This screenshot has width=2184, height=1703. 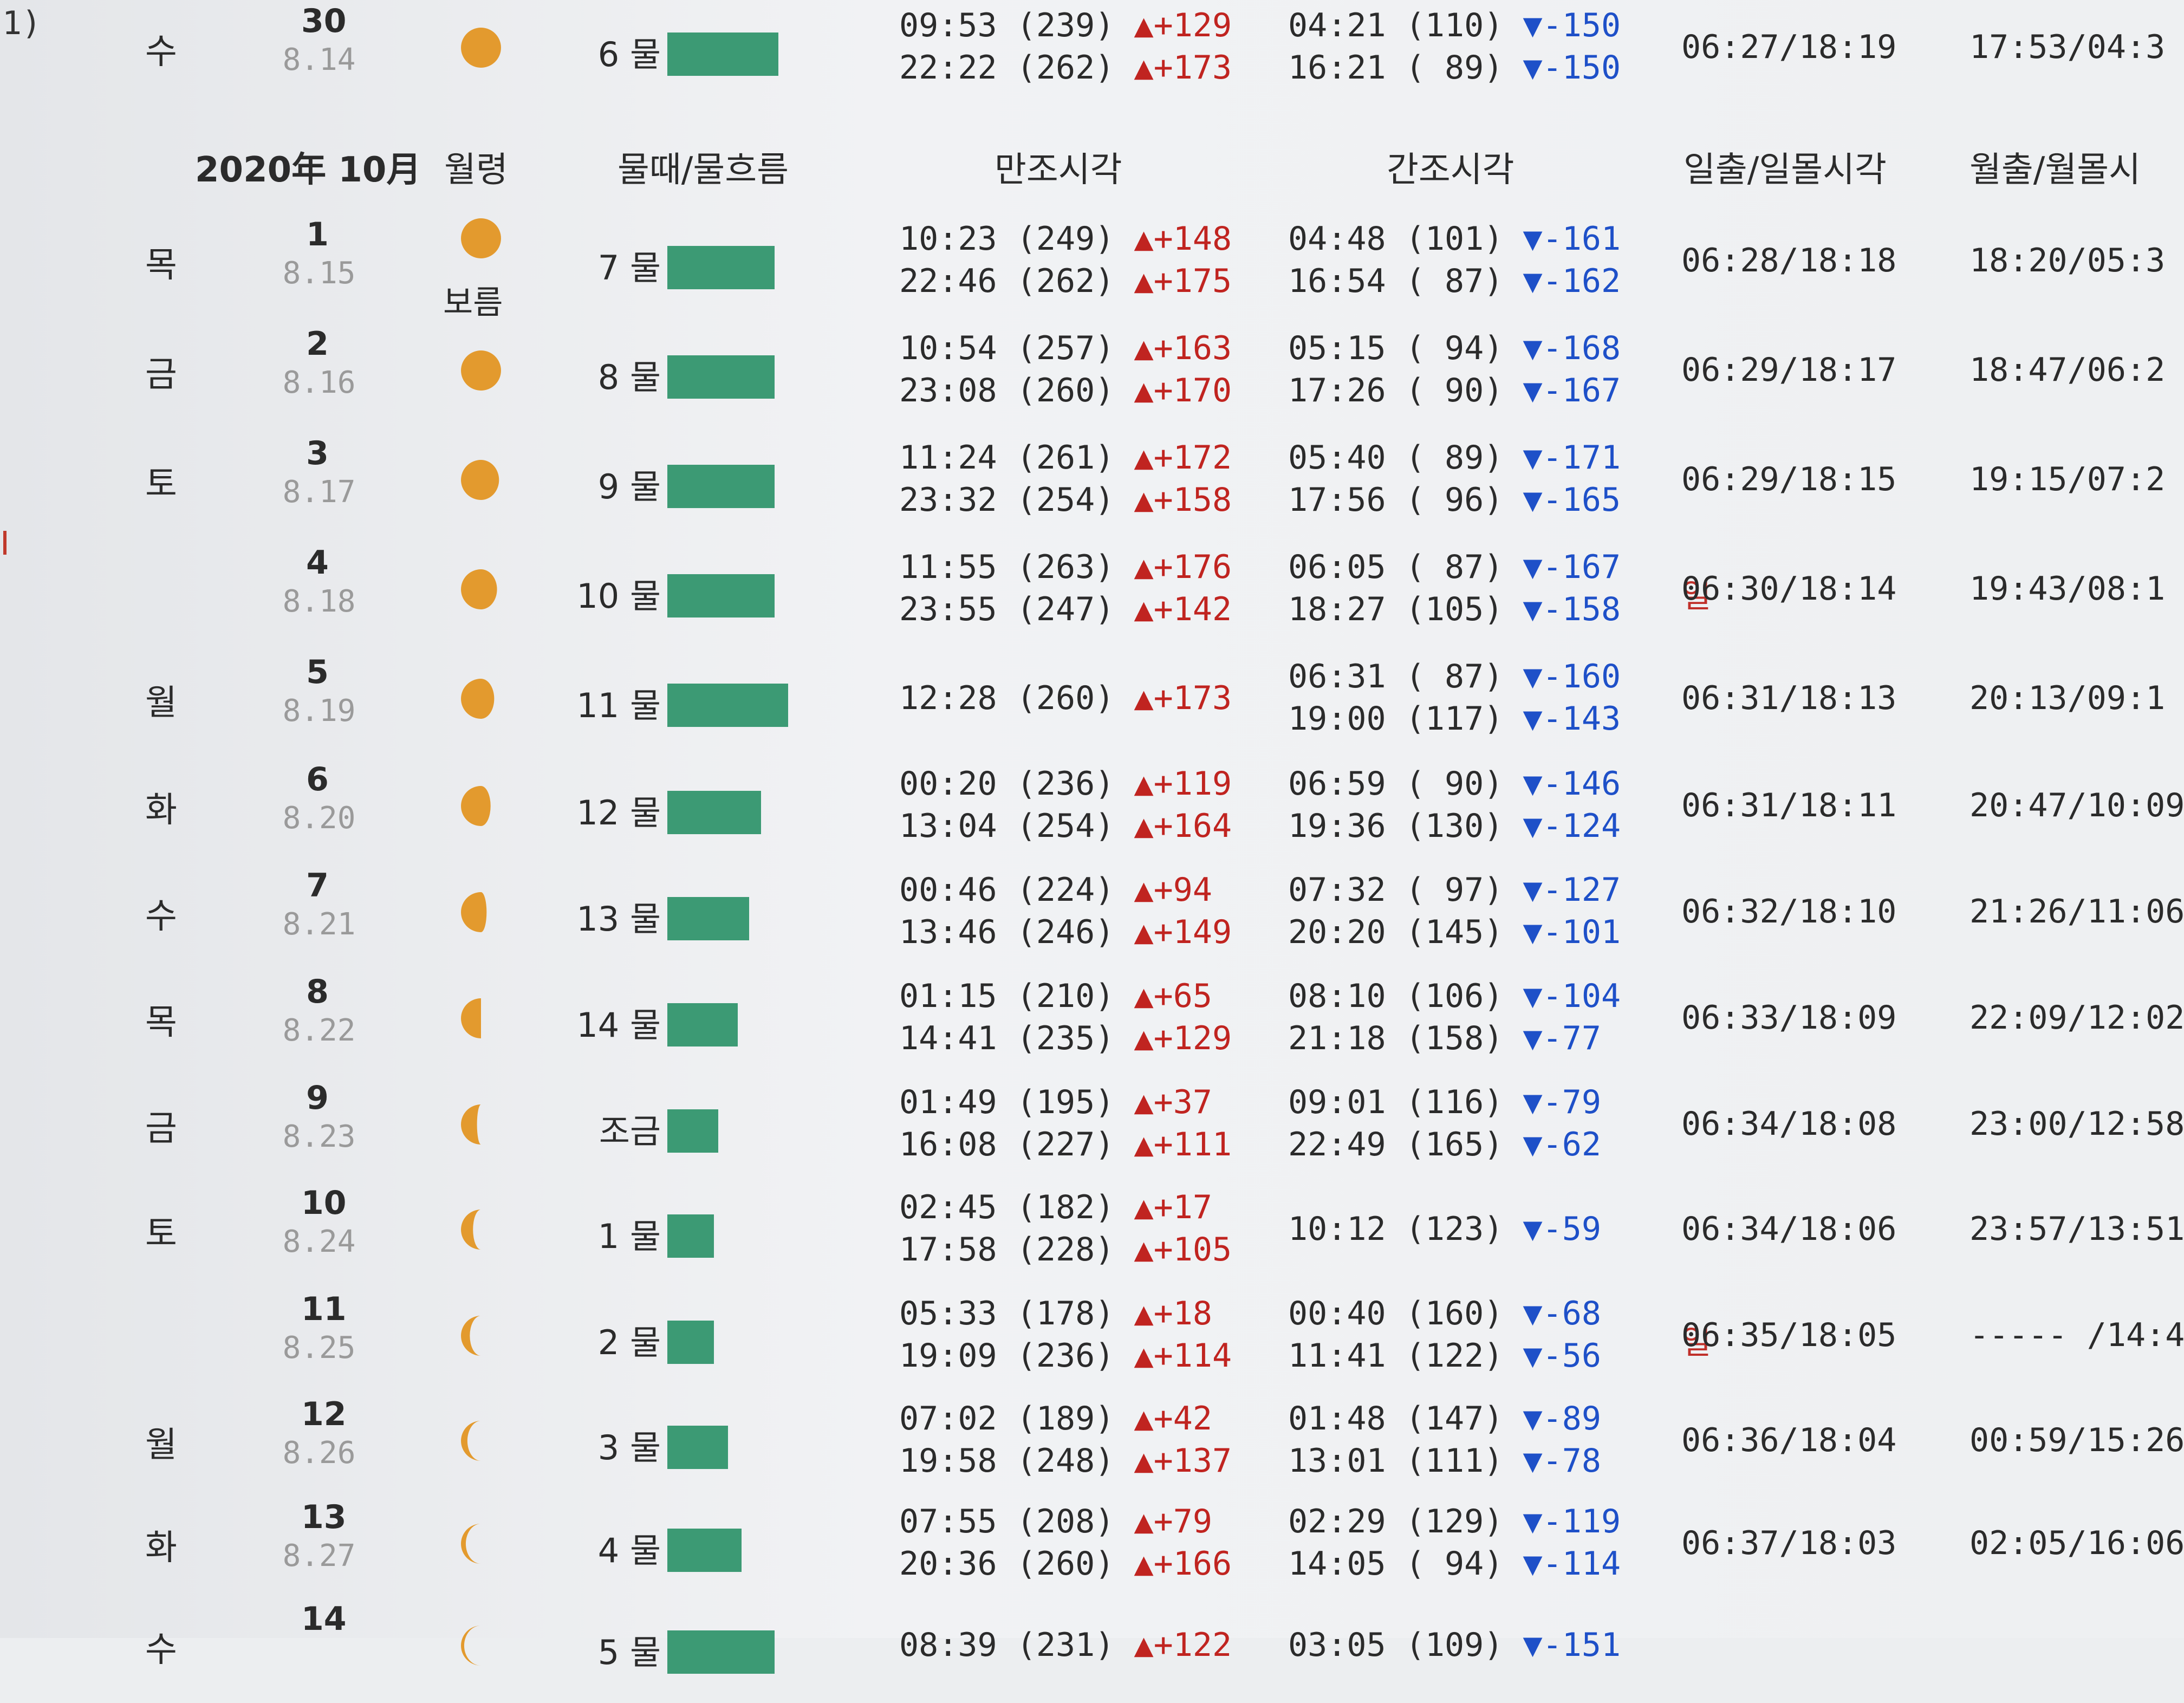 I want to click on lunar-date: 8.25, so click(x=319, y=1348).